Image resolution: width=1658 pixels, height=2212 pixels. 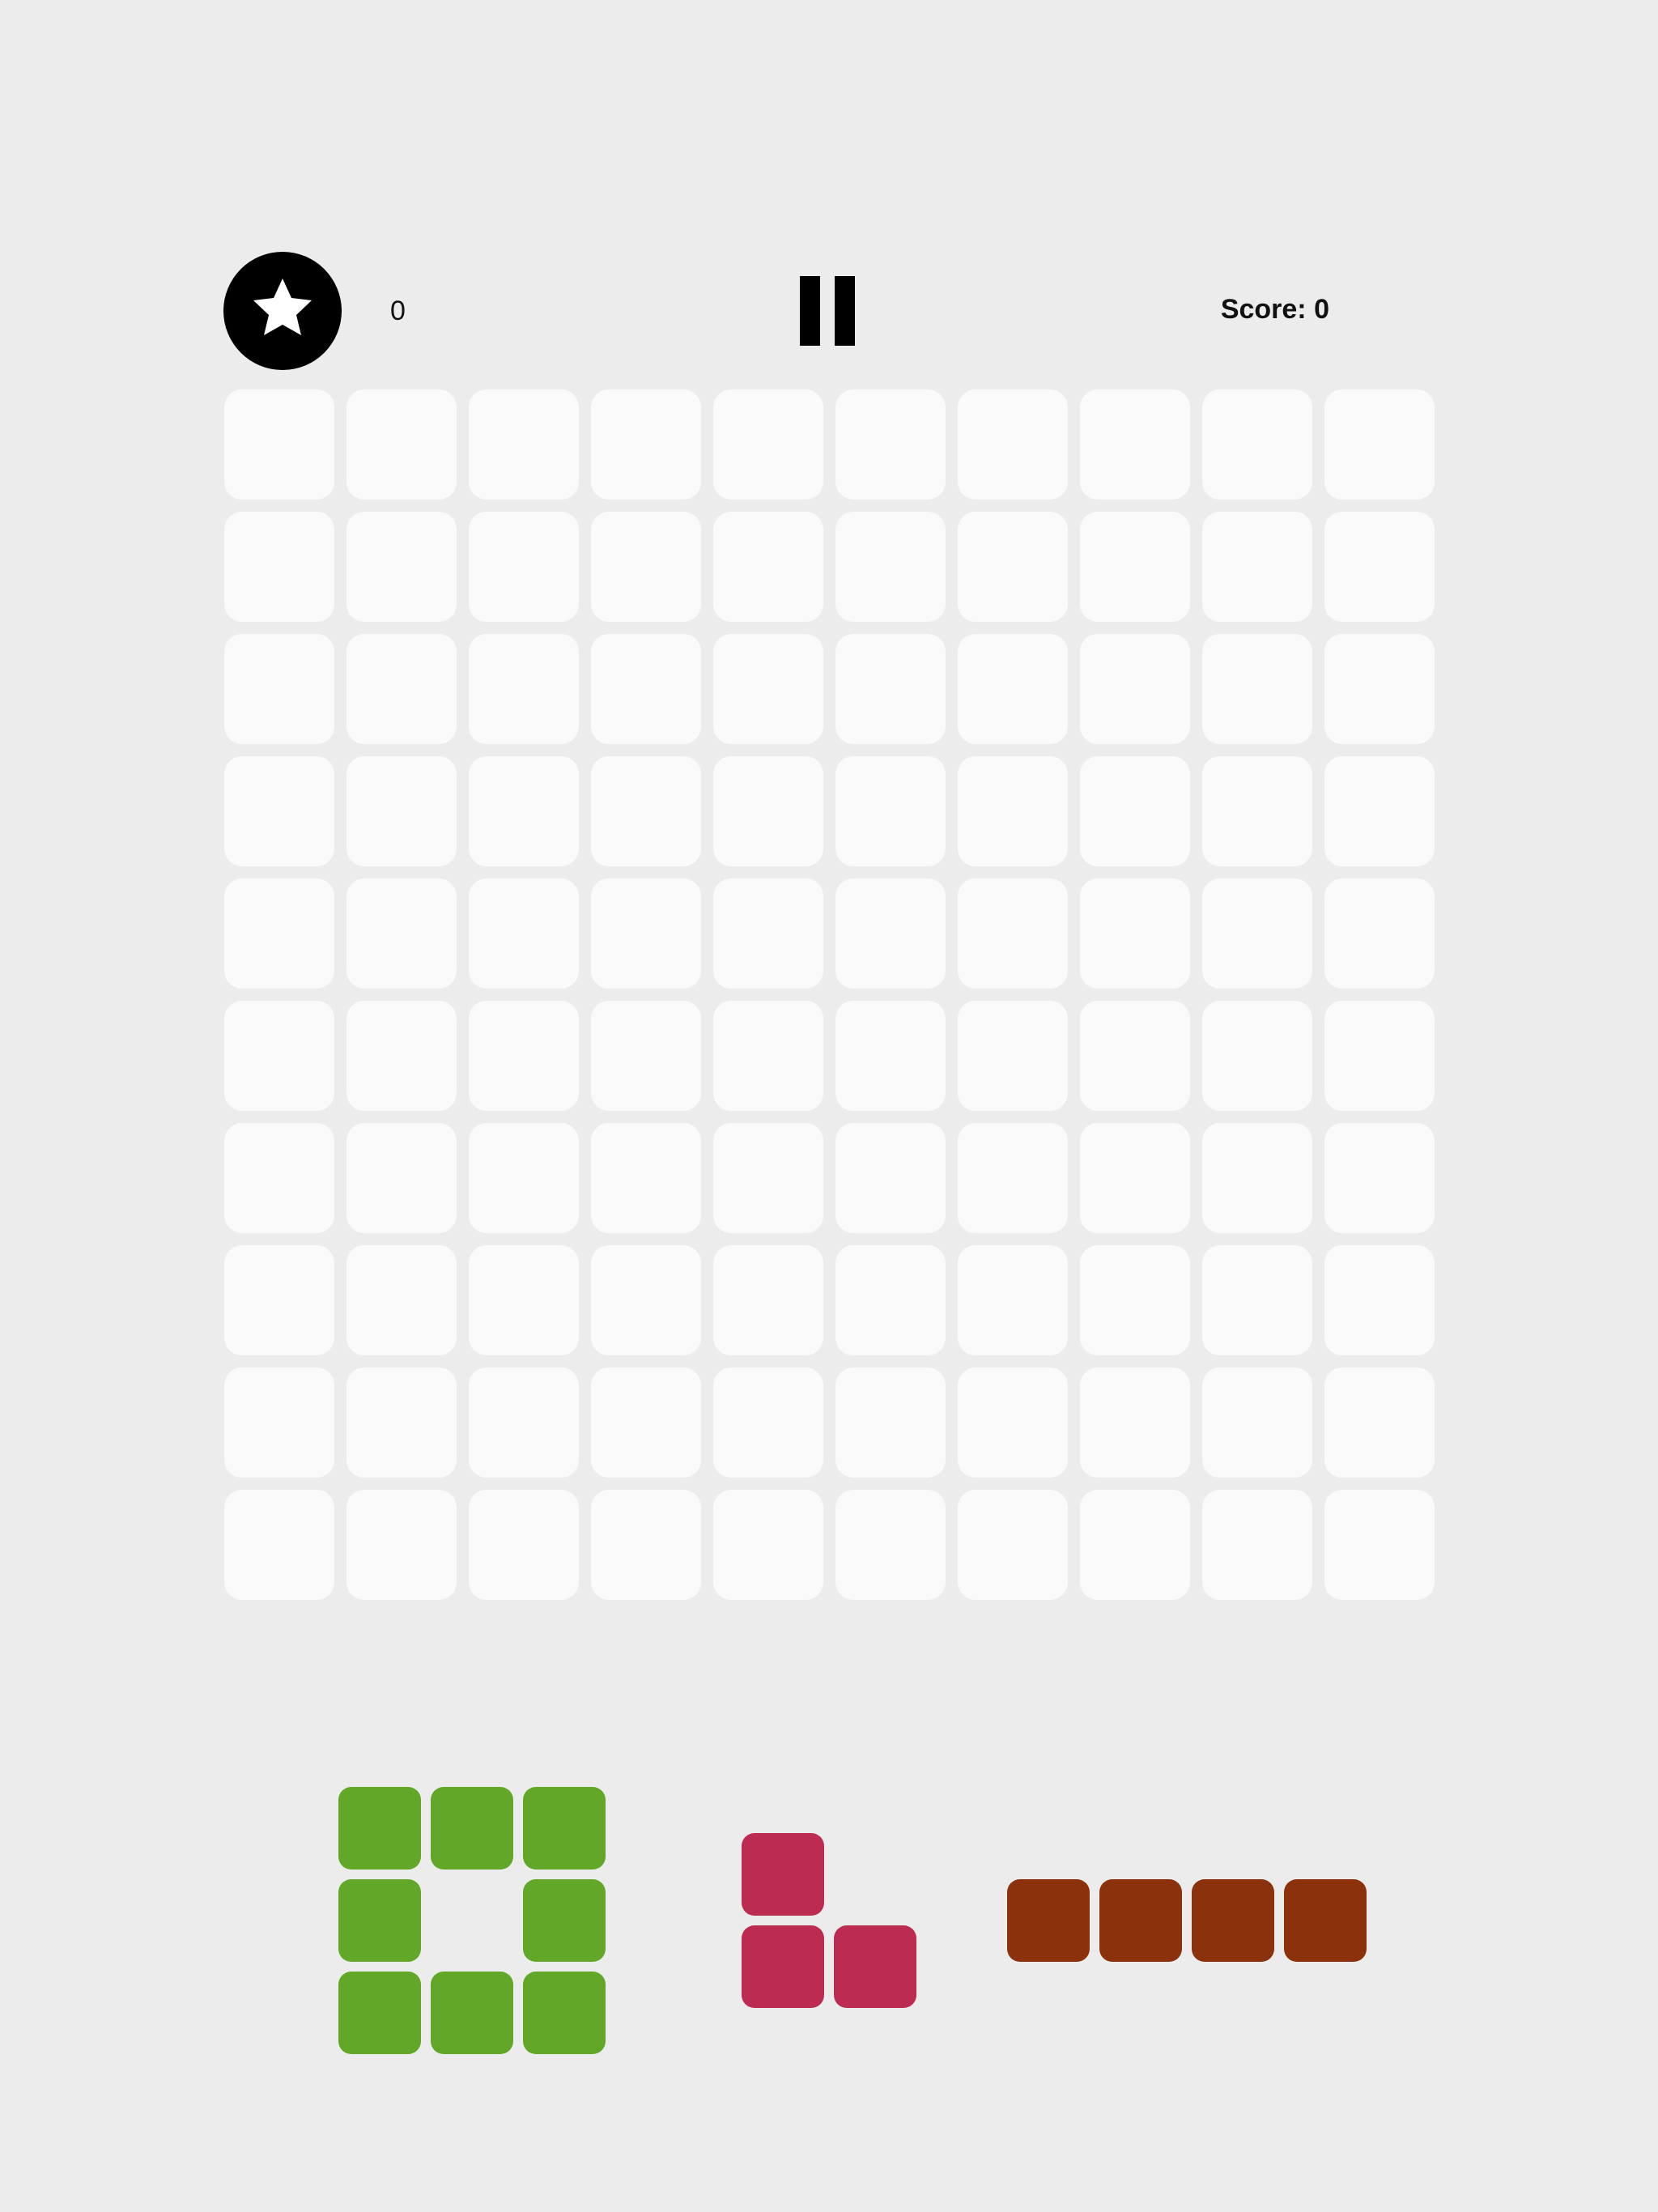 What do you see at coordinates (1187, 1921) in the screenshot?
I see `brown-bar-piece` at bounding box center [1187, 1921].